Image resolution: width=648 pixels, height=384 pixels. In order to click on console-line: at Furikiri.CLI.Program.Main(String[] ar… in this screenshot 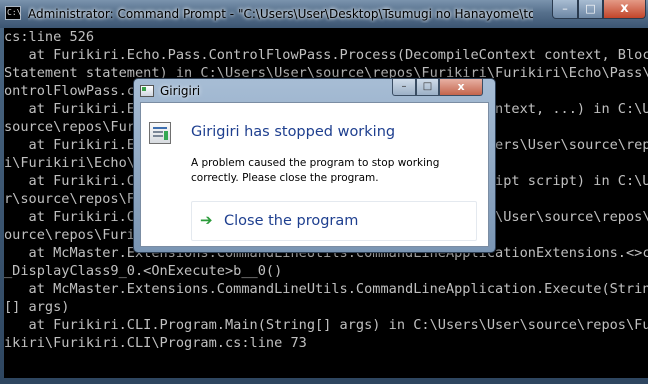, I will do `click(326, 325)`.